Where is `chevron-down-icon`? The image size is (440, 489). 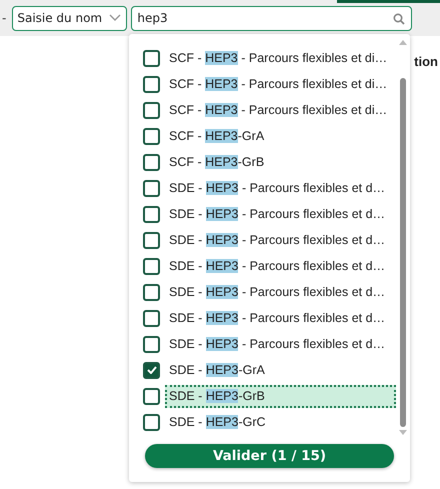
chevron-down-icon is located at coordinates (115, 18).